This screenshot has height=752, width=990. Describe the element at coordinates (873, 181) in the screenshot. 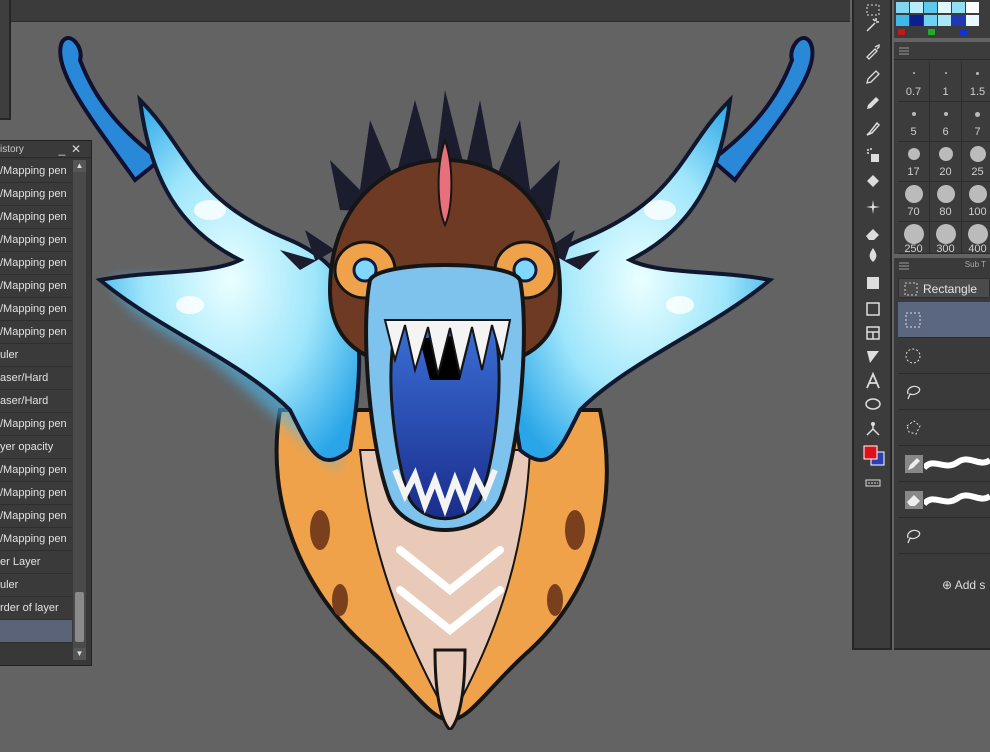

I see `fill-icon` at that location.